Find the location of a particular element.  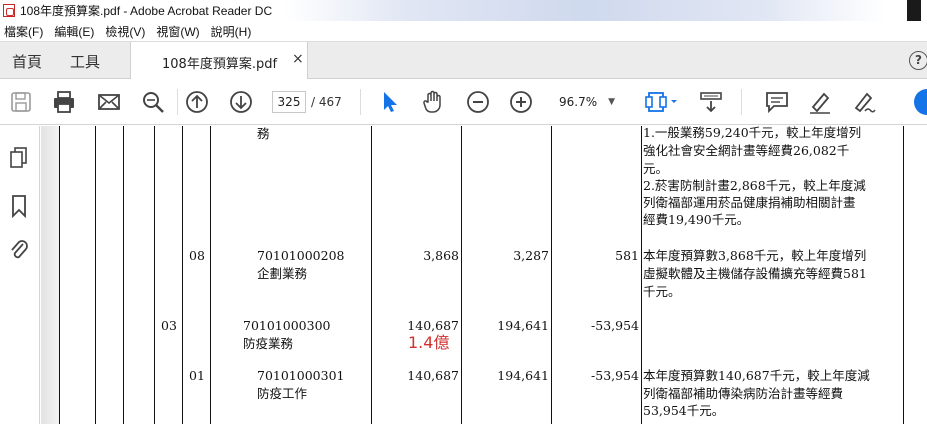

item-number: 03 is located at coordinates (169, 325).